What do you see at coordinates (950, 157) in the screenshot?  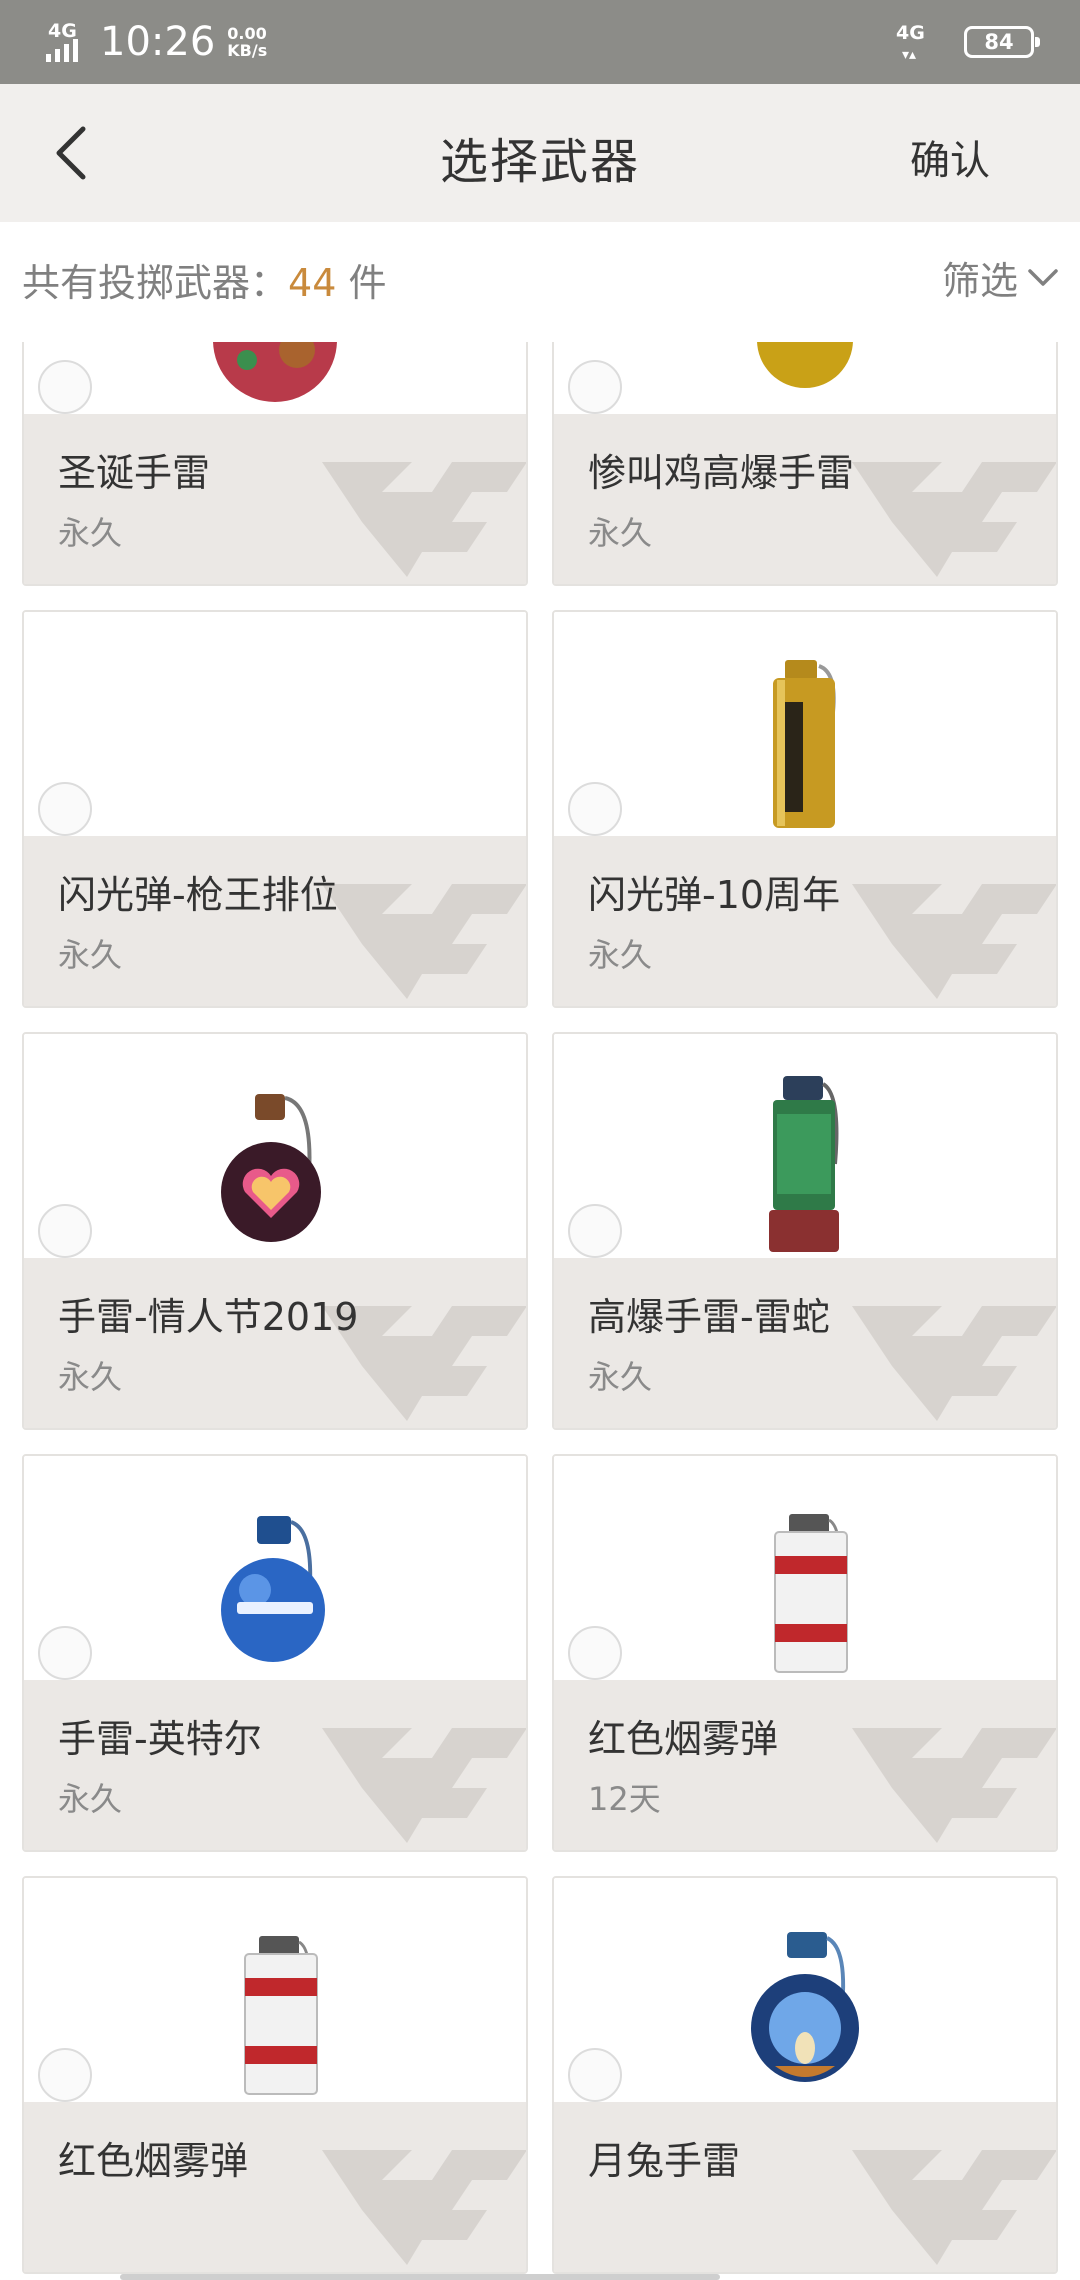 I see `confirm-button: 确认` at bounding box center [950, 157].